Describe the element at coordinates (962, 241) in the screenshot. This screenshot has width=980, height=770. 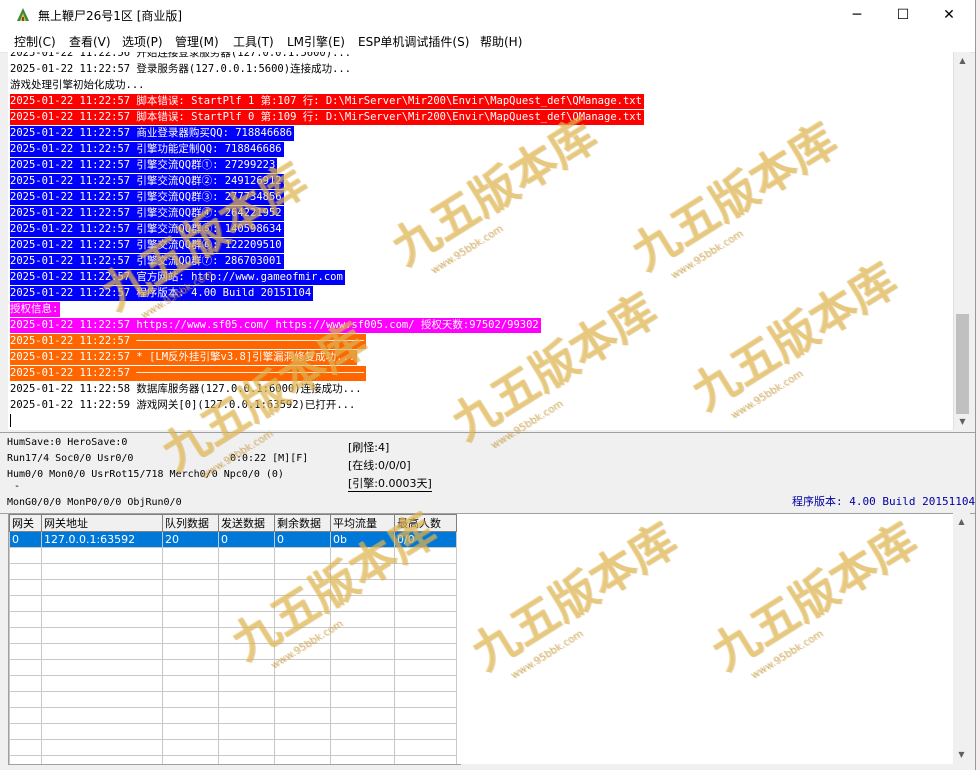
I see `log-scrollbar: ▲ ▼` at that location.